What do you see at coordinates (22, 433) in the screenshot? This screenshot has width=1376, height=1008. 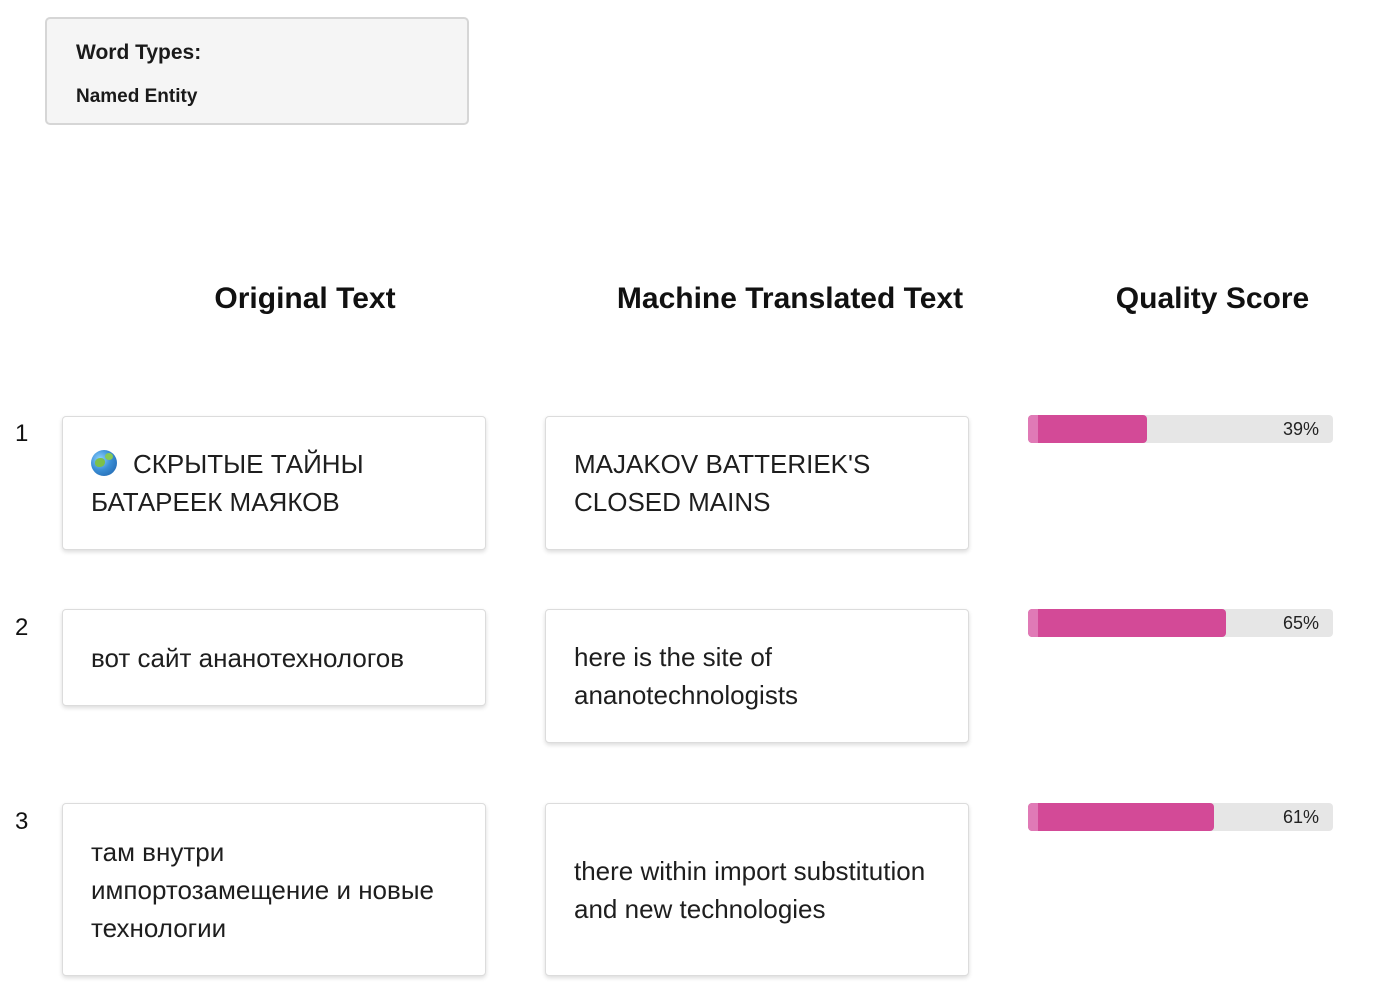 I see `row-number: 1` at bounding box center [22, 433].